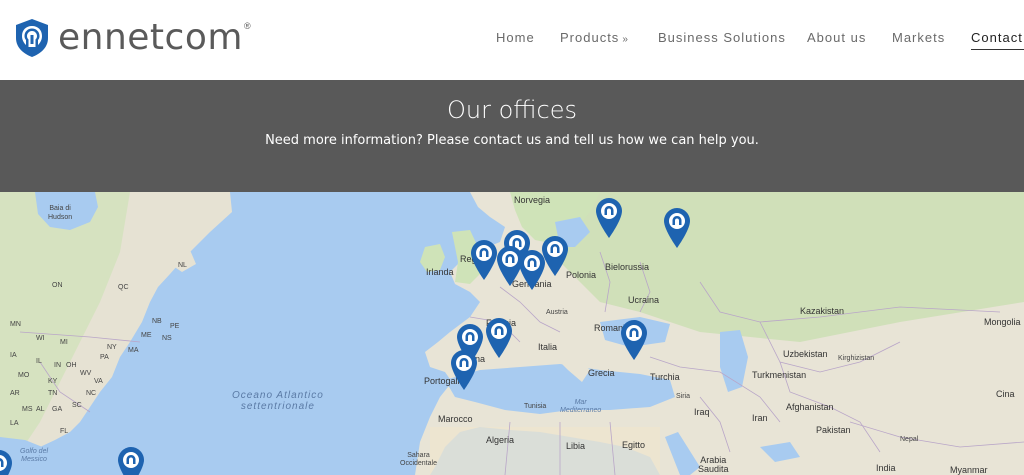 This screenshot has width=1024, height=475. Describe the element at coordinates (104, 357) in the screenshot. I see `map-label-pa: PA` at that location.